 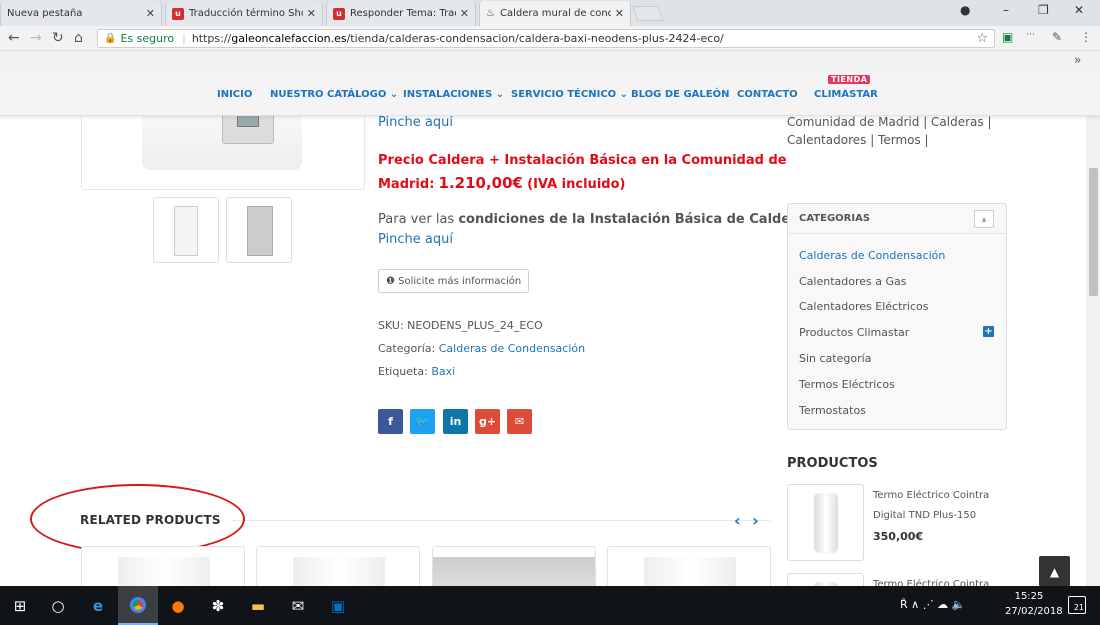 What do you see at coordinates (872, 255) in the screenshot?
I see `category-item: Calderas de Condensación` at bounding box center [872, 255].